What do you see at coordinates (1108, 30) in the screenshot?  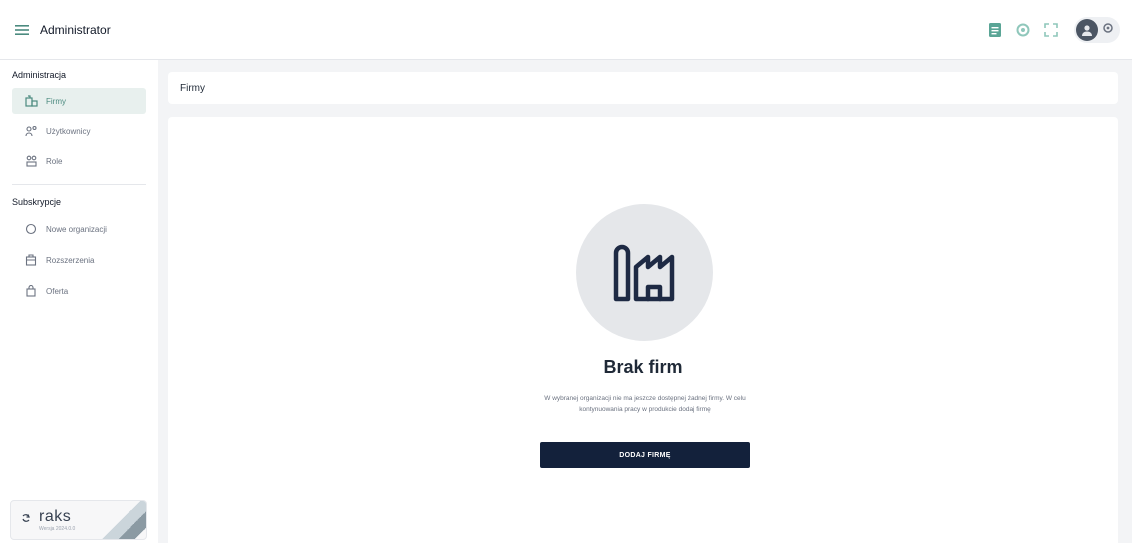 I see `settings-icon` at bounding box center [1108, 30].